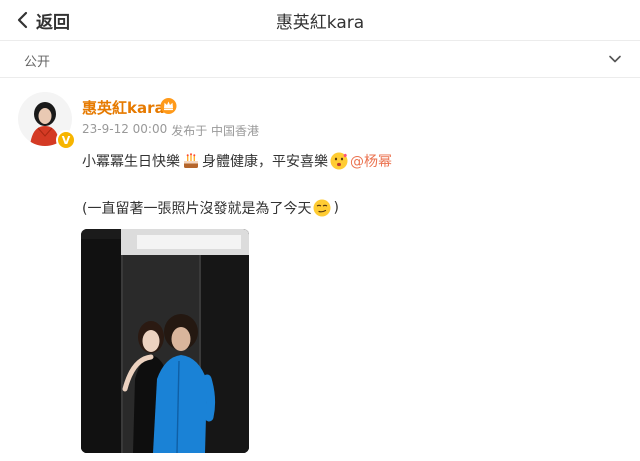  I want to click on post-text-line-1: 小冪冪生日快樂 身體健康，平安喜樂 @杨幂, so click(237, 161).